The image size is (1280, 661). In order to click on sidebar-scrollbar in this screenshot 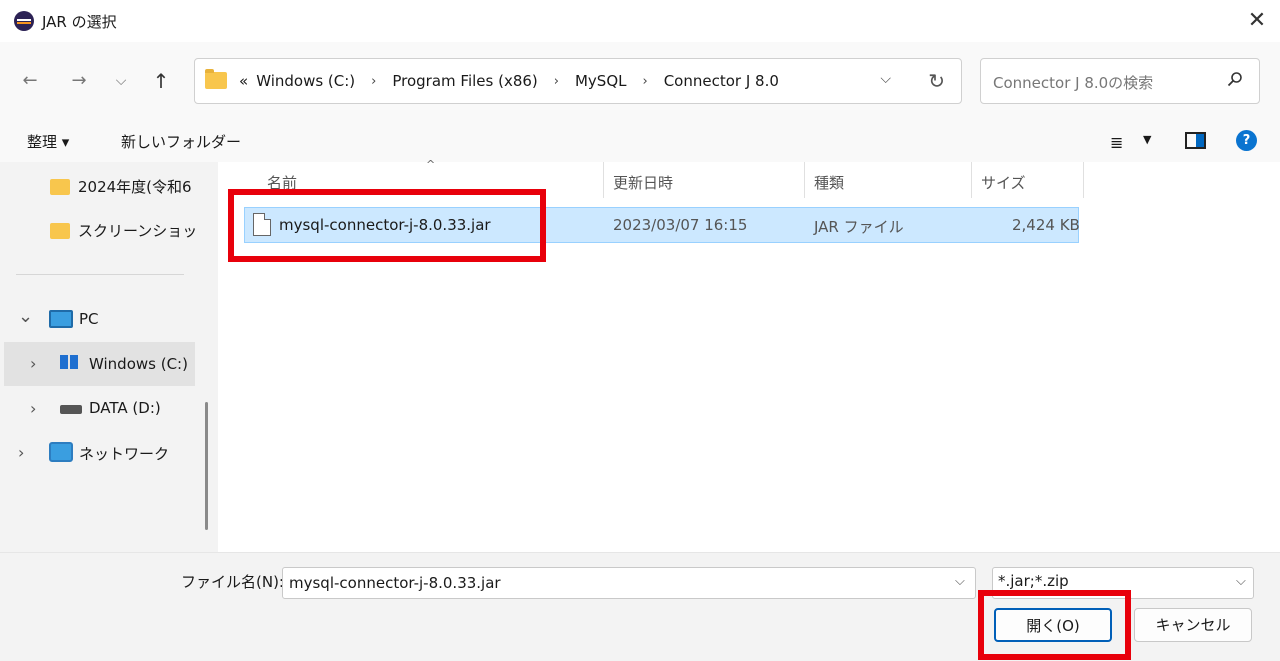, I will do `click(206, 466)`.